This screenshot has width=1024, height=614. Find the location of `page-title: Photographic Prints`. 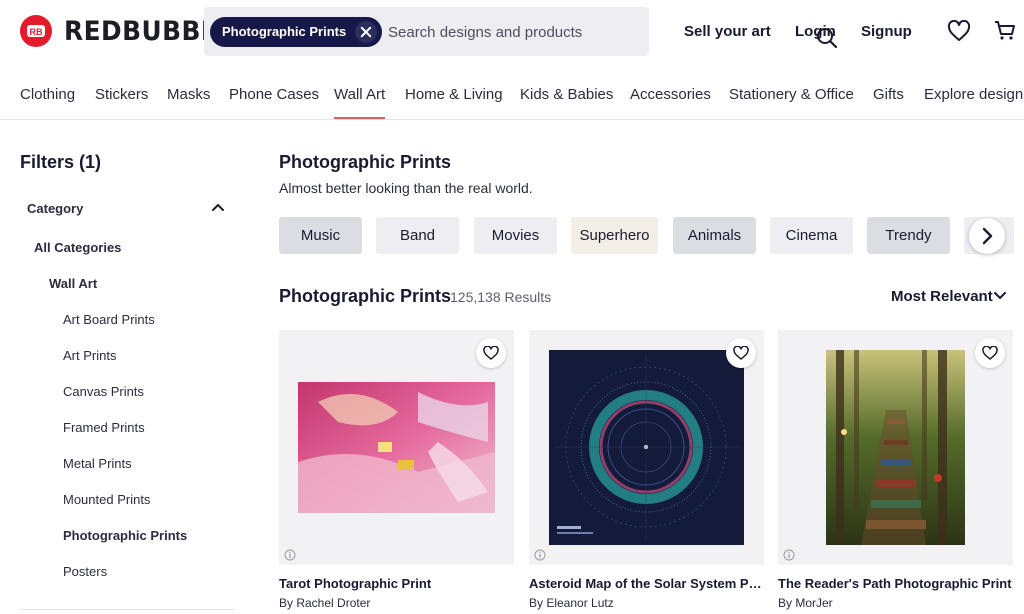

page-title: Photographic Prints is located at coordinates (365, 162).